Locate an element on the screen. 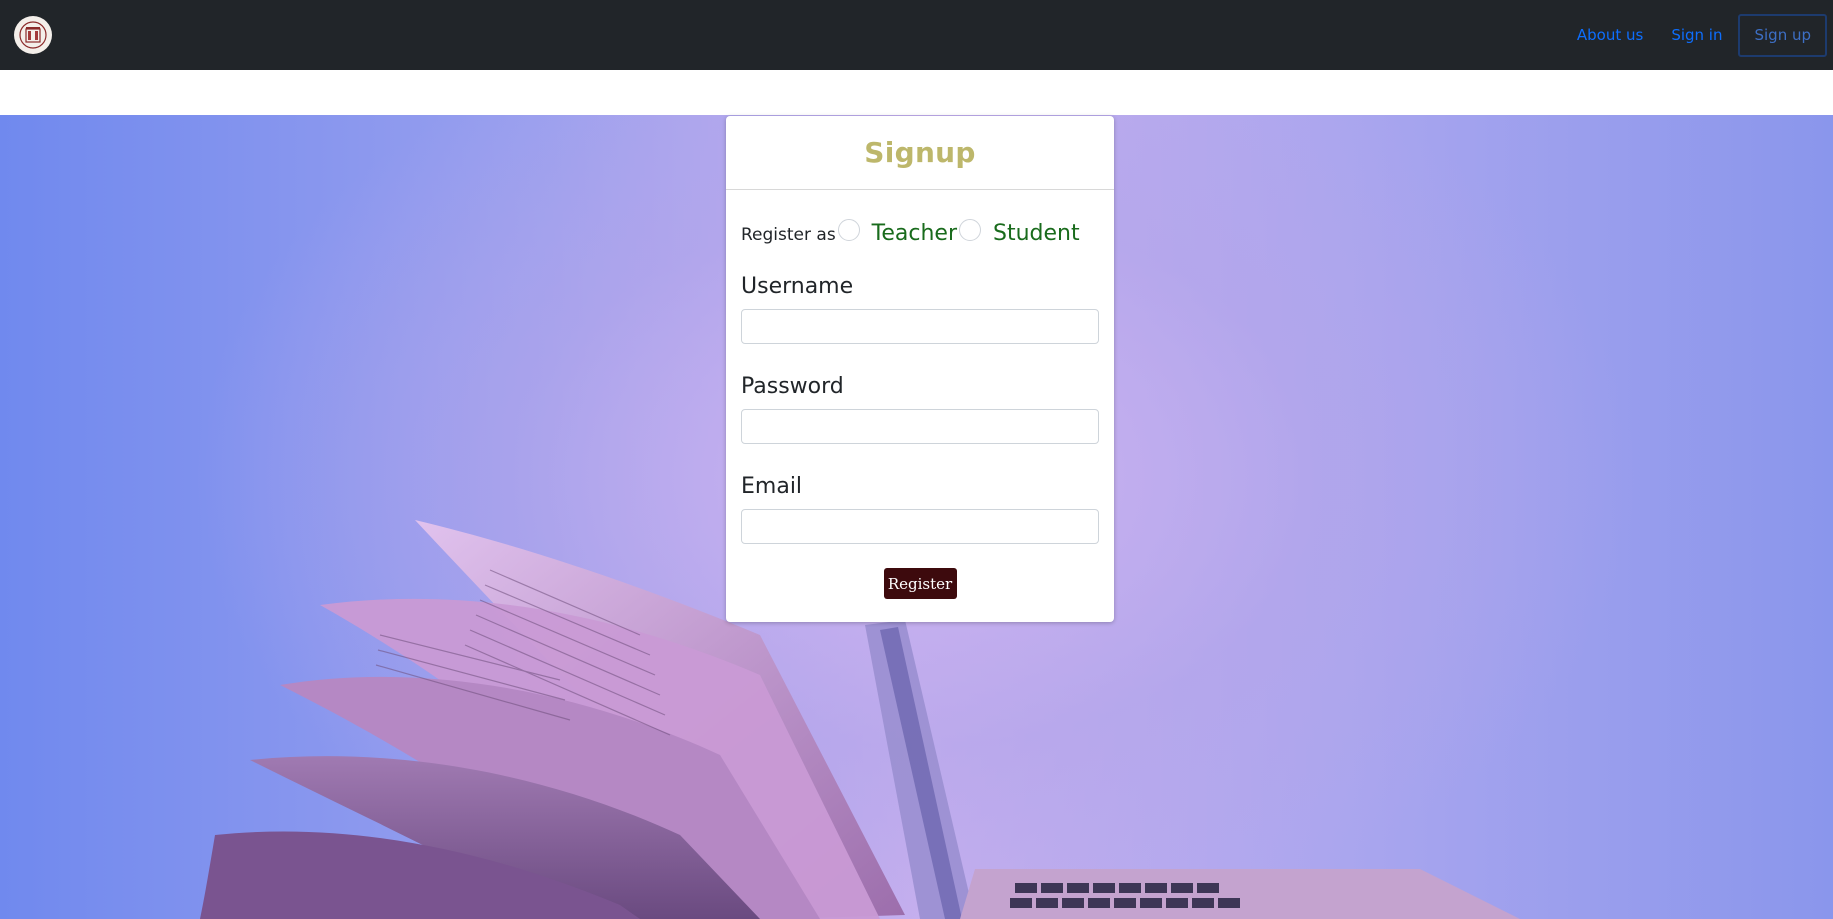 The image size is (1833, 919). submit-row: Register is located at coordinates (920, 583).